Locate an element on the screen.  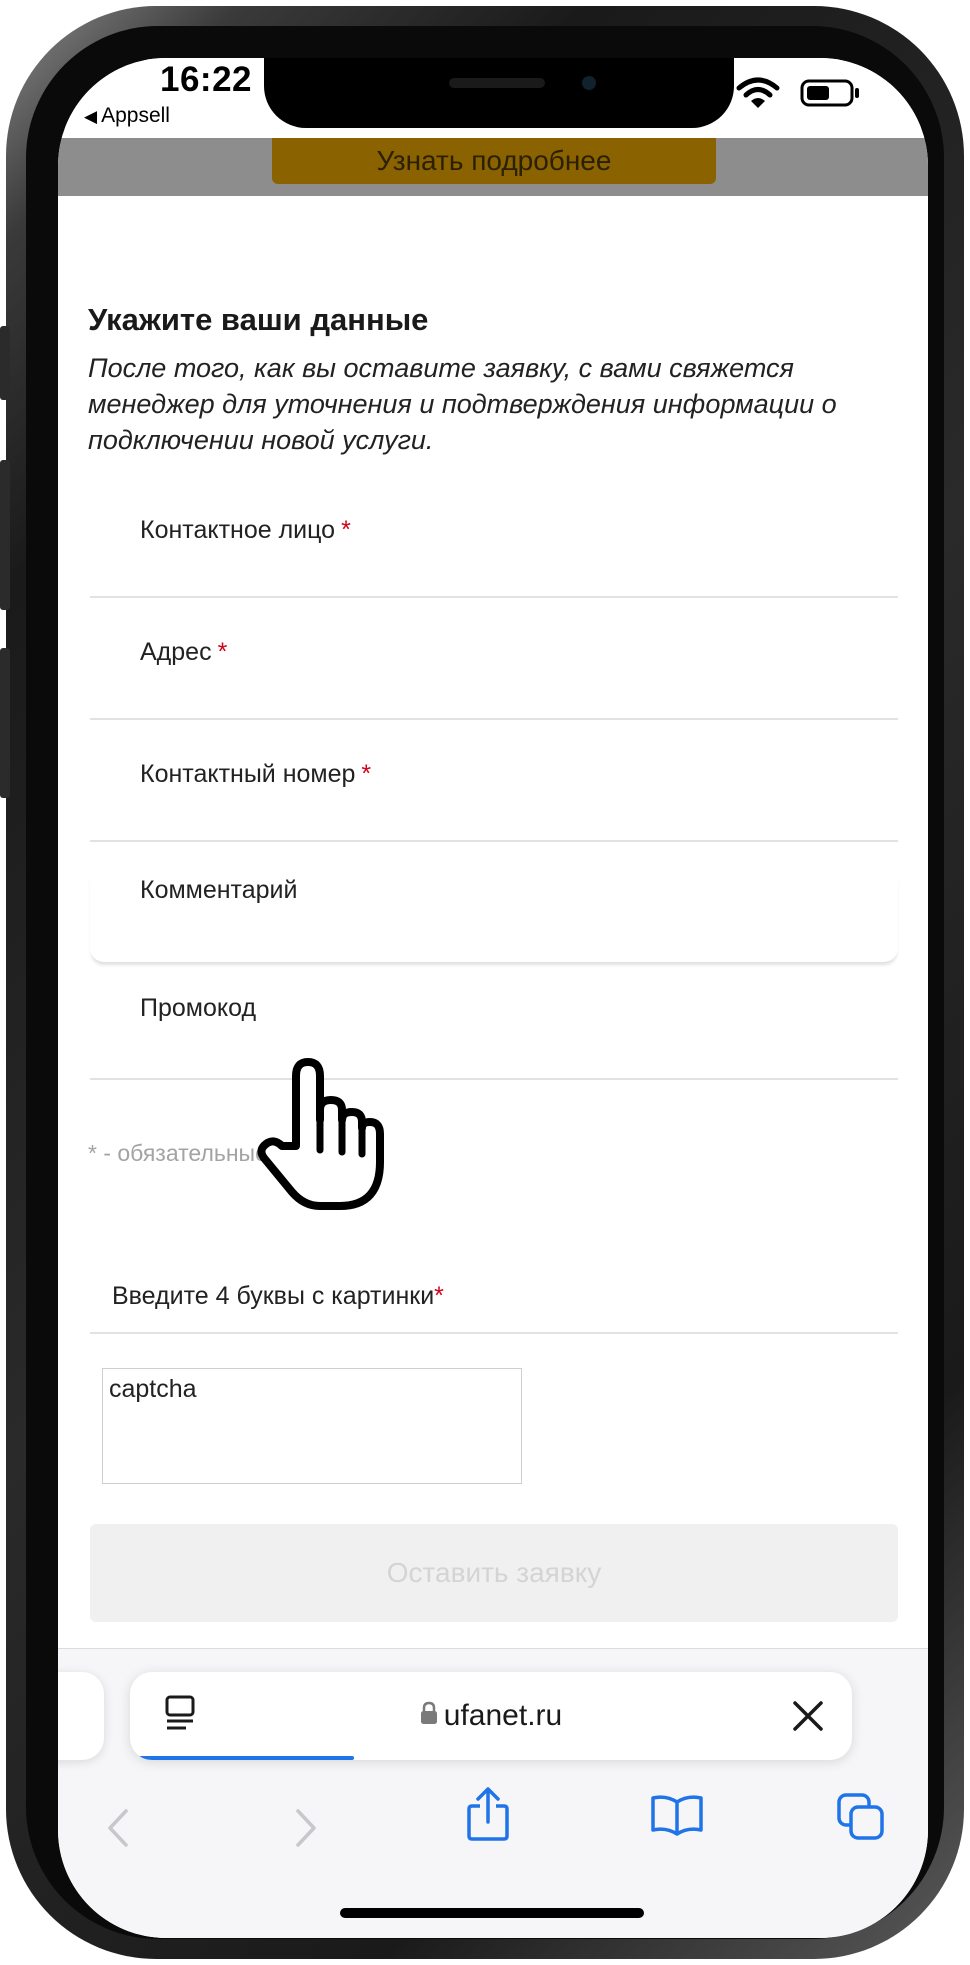
url-display: ufanet.ru is located at coordinates (491, 1716).